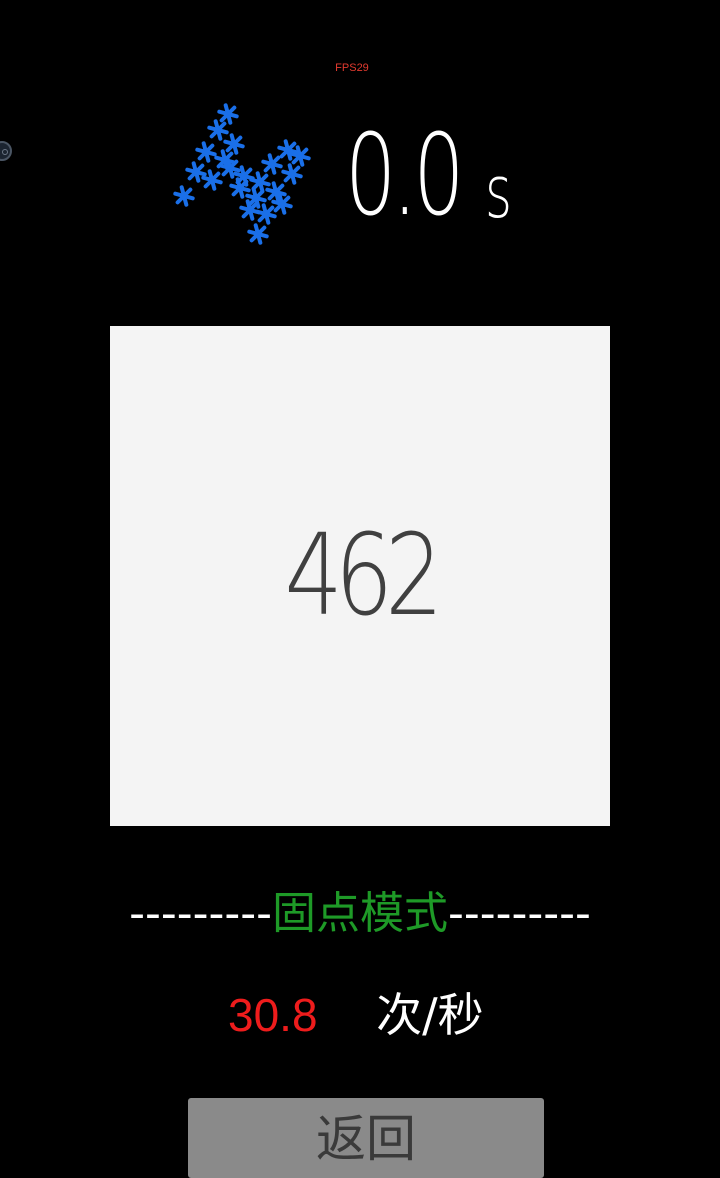  Describe the element at coordinates (519, 913) in the screenshot. I see `mode-right-dashes: ---------` at that location.